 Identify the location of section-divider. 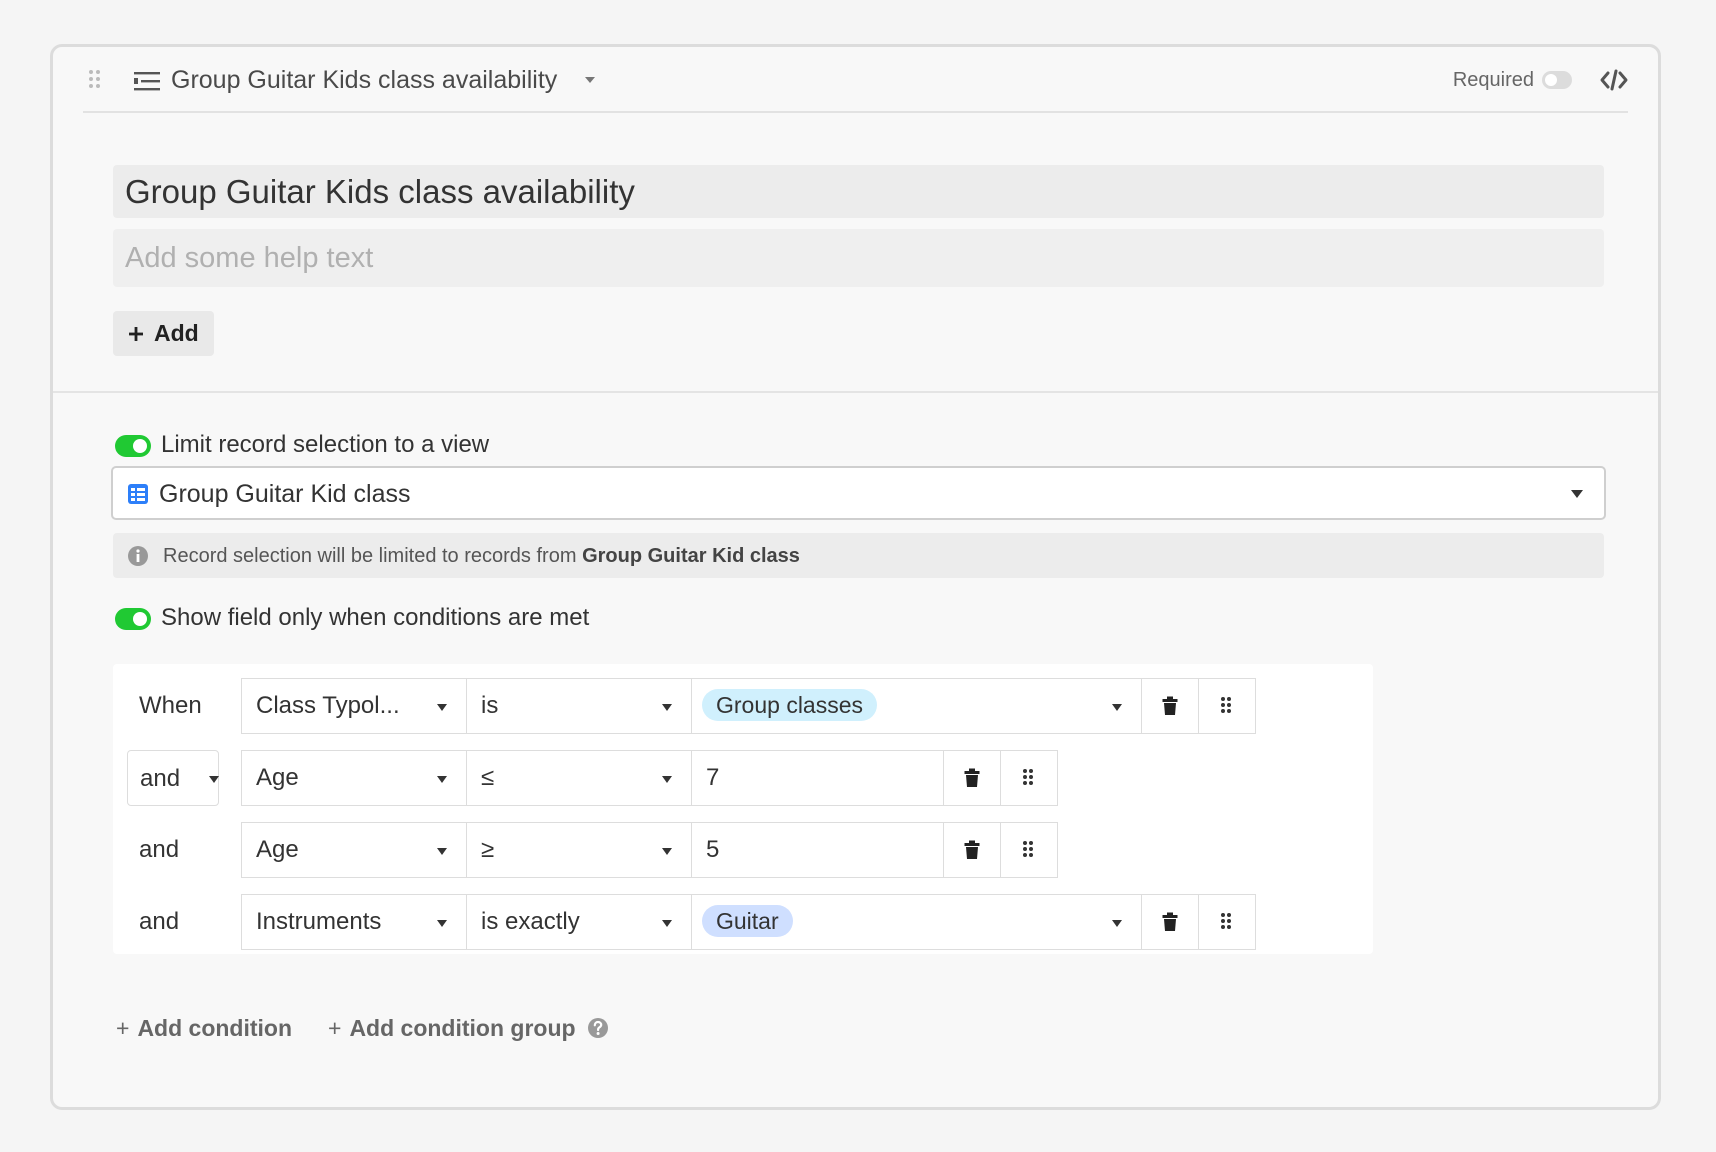
(855, 392).